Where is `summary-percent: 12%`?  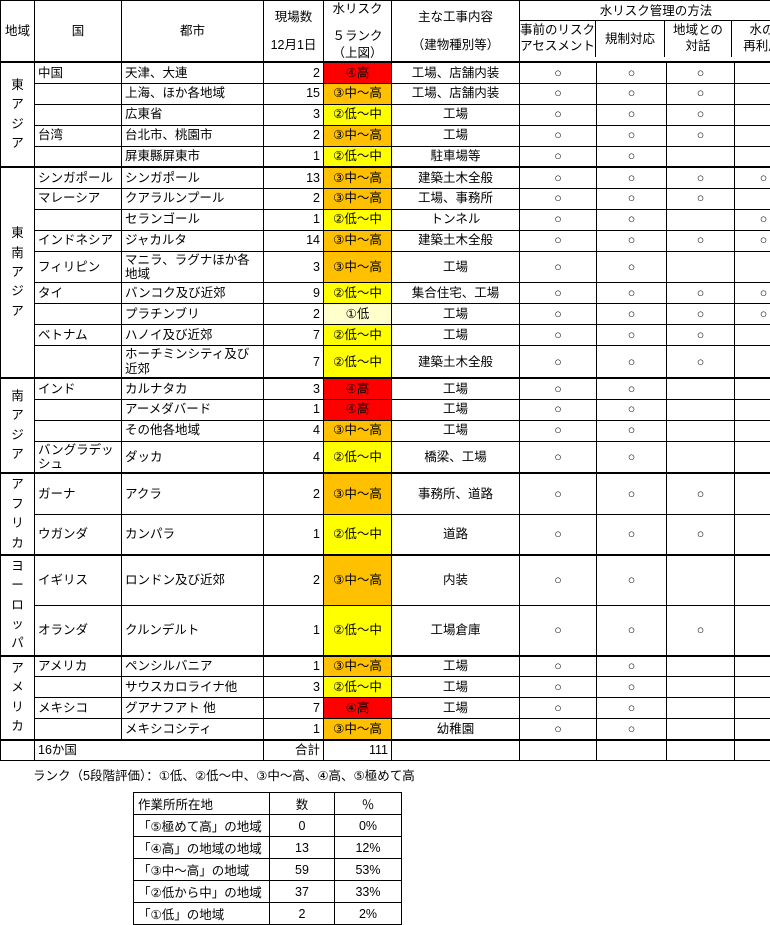
summary-percent: 12% is located at coordinates (368, 848).